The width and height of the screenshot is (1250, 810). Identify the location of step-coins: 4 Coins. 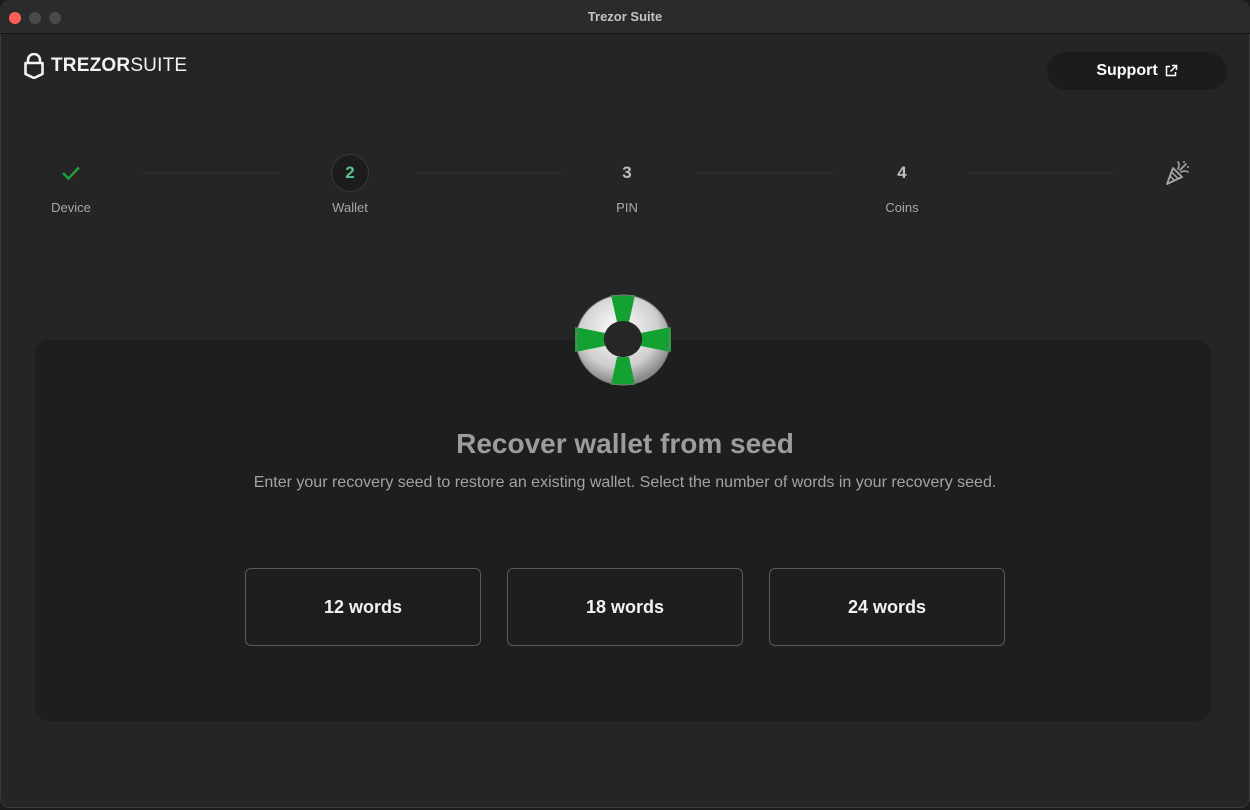
(902, 182).